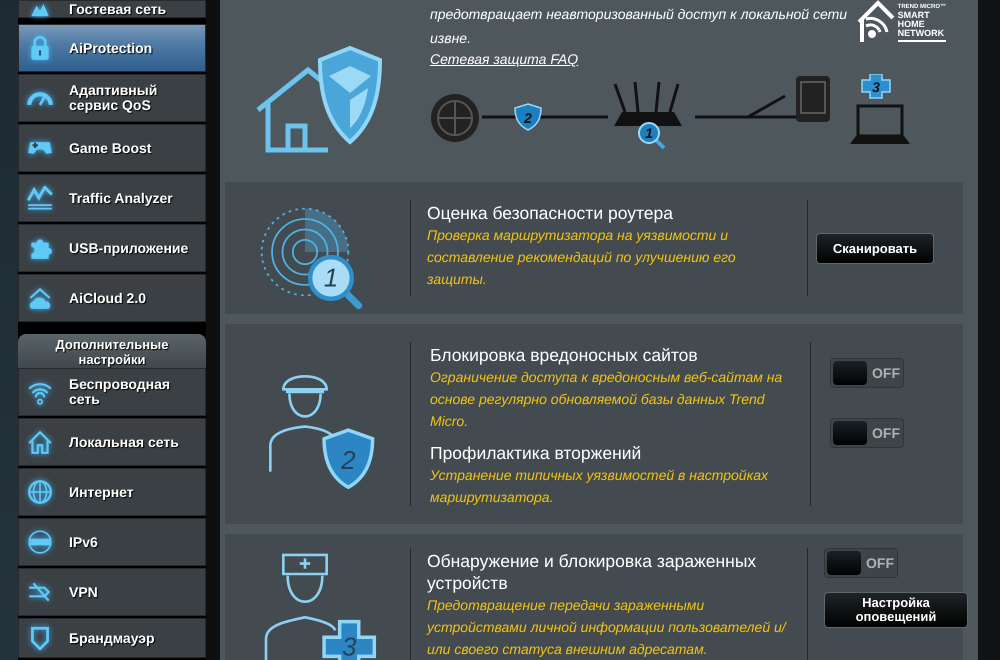 The height and width of the screenshot is (660, 1000). What do you see at coordinates (607, 627) in the screenshot?
I see `feature-description: Предотвращение передачи зараженными устройствами личной информации пользователей и/или своего статуса внешним адресатам.` at bounding box center [607, 627].